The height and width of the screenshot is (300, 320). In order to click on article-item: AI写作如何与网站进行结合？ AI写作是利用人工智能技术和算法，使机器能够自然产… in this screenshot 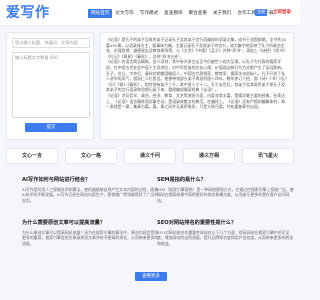, I will do `click(91, 196)`.